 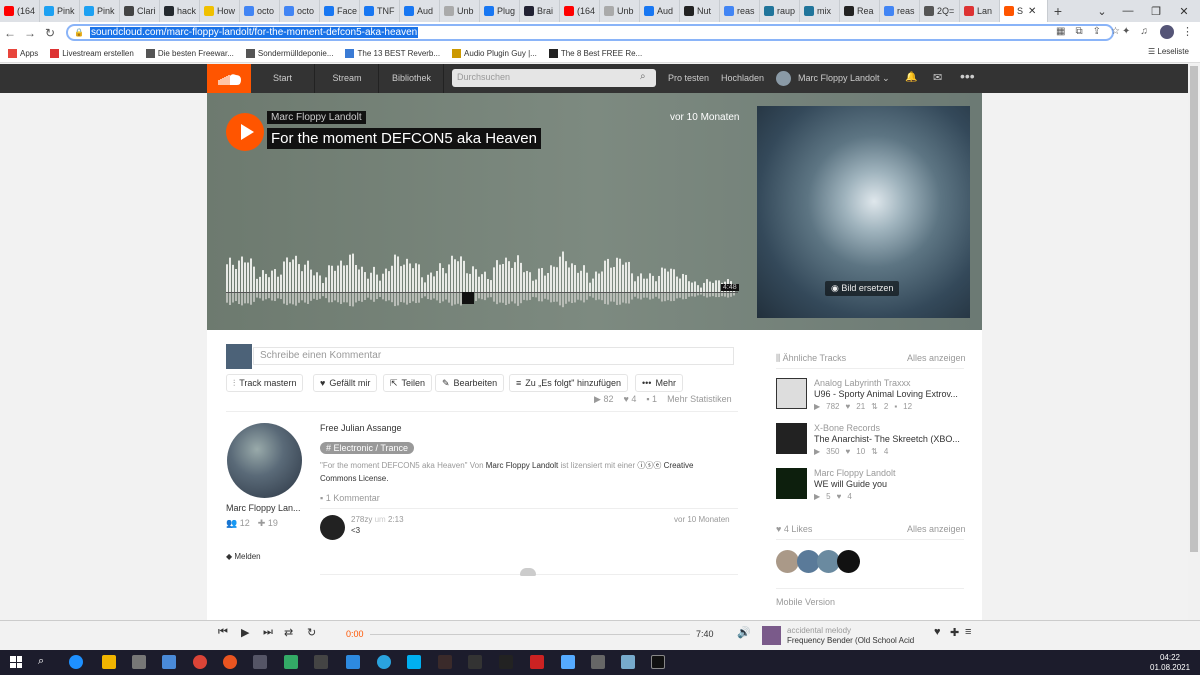 What do you see at coordinates (968, 632) in the screenshot?
I see `queue-icon: ≡` at bounding box center [968, 632].